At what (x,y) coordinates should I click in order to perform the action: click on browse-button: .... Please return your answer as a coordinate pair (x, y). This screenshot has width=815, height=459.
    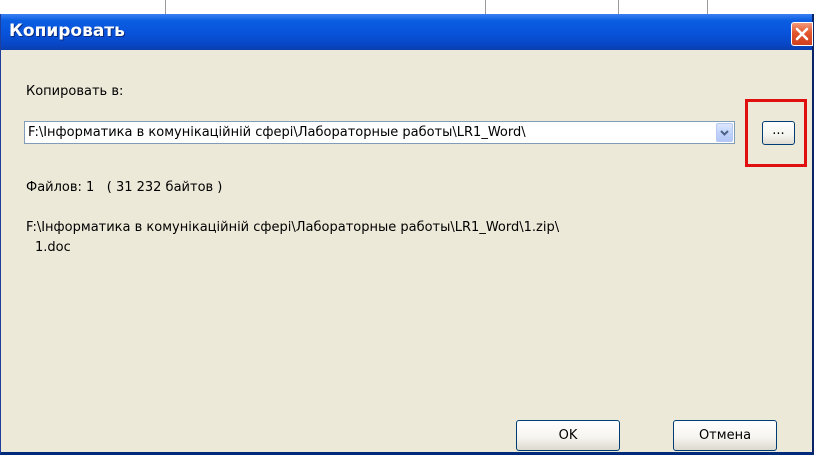
    Looking at the image, I should click on (778, 133).